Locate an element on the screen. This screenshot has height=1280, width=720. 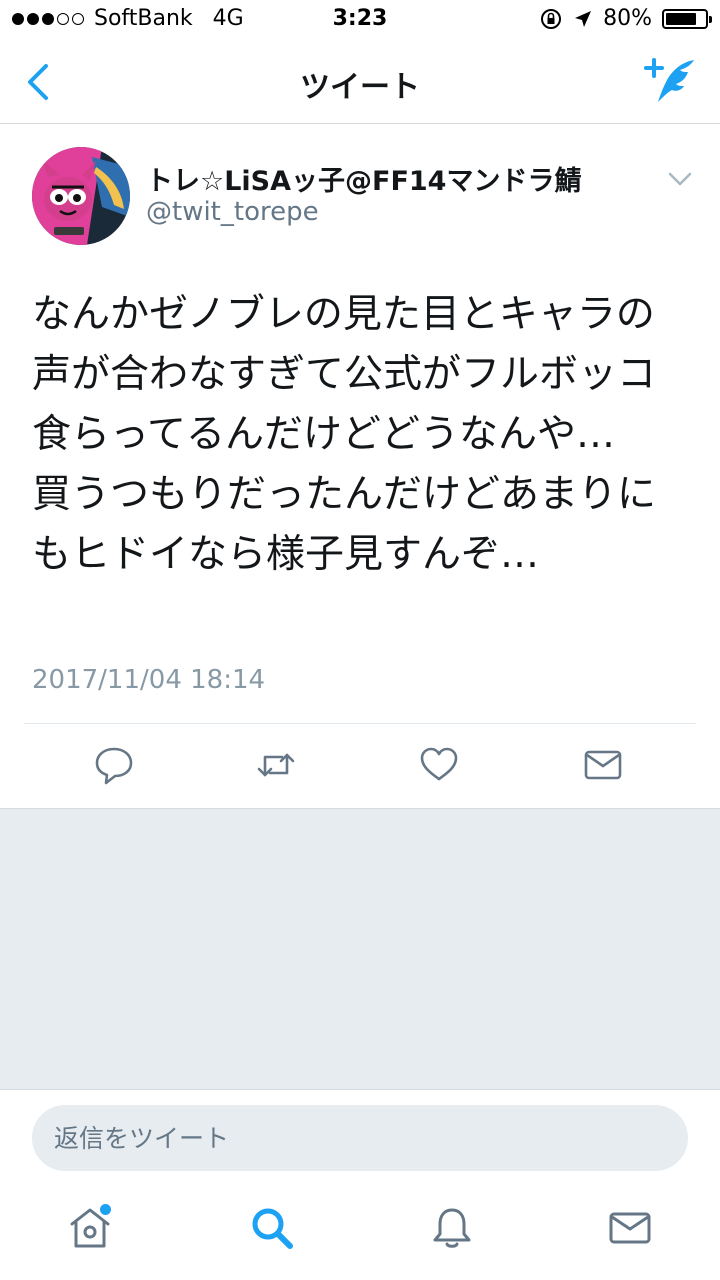
notification-badge is located at coordinates (105, 1209).